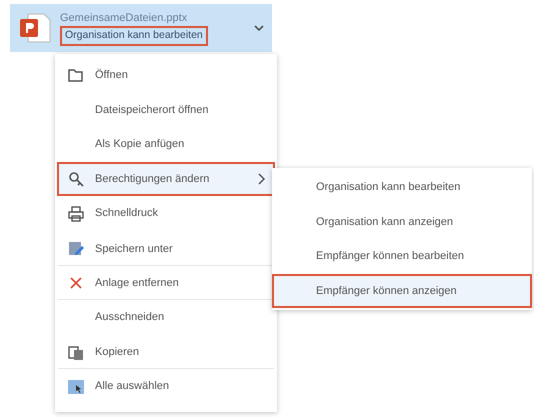  I want to click on submenu-item: Organisation kann anzeigen, so click(402, 221).